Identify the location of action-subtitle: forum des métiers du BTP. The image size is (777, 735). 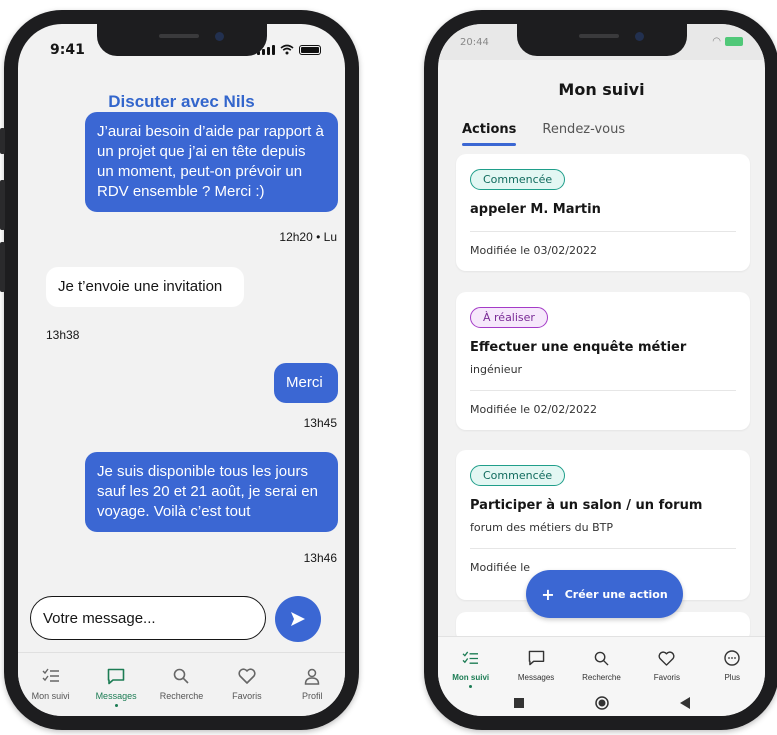
(542, 527).